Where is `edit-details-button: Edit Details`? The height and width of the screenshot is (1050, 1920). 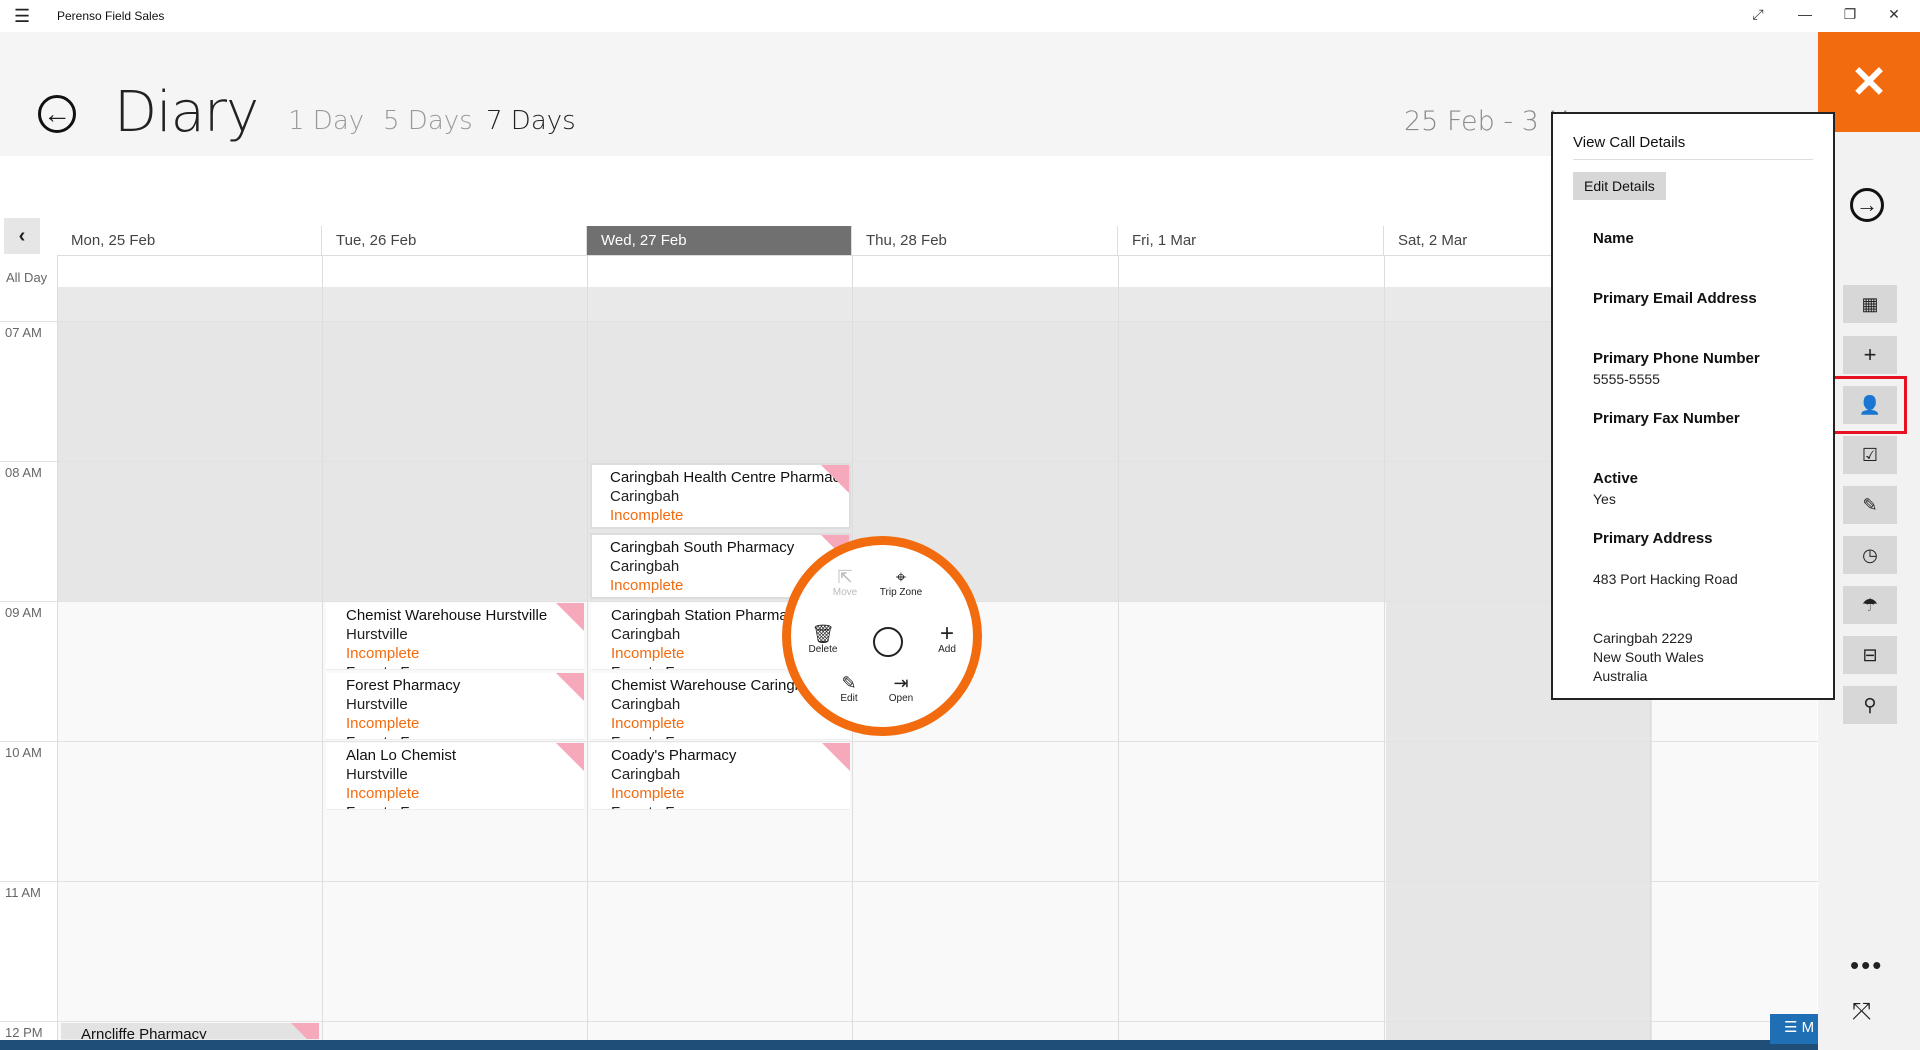 edit-details-button: Edit Details is located at coordinates (1619, 186).